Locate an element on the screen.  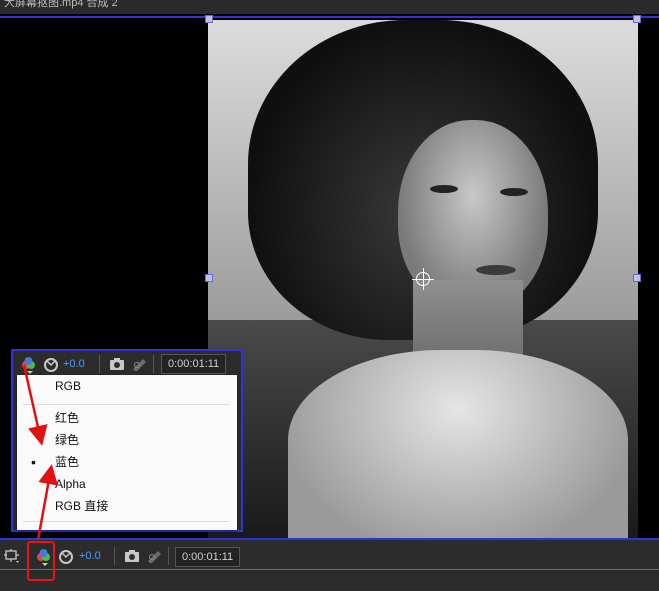
footage-left-eye is located at coordinates (444, 189).